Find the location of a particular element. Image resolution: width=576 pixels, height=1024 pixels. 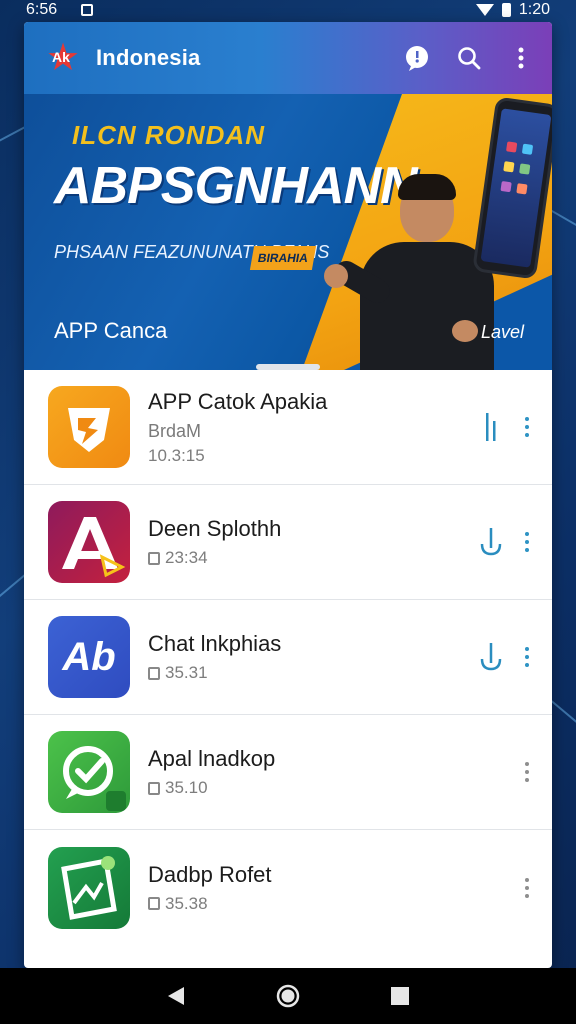

app-name: Dadbp Rofet is located at coordinates (210, 874).